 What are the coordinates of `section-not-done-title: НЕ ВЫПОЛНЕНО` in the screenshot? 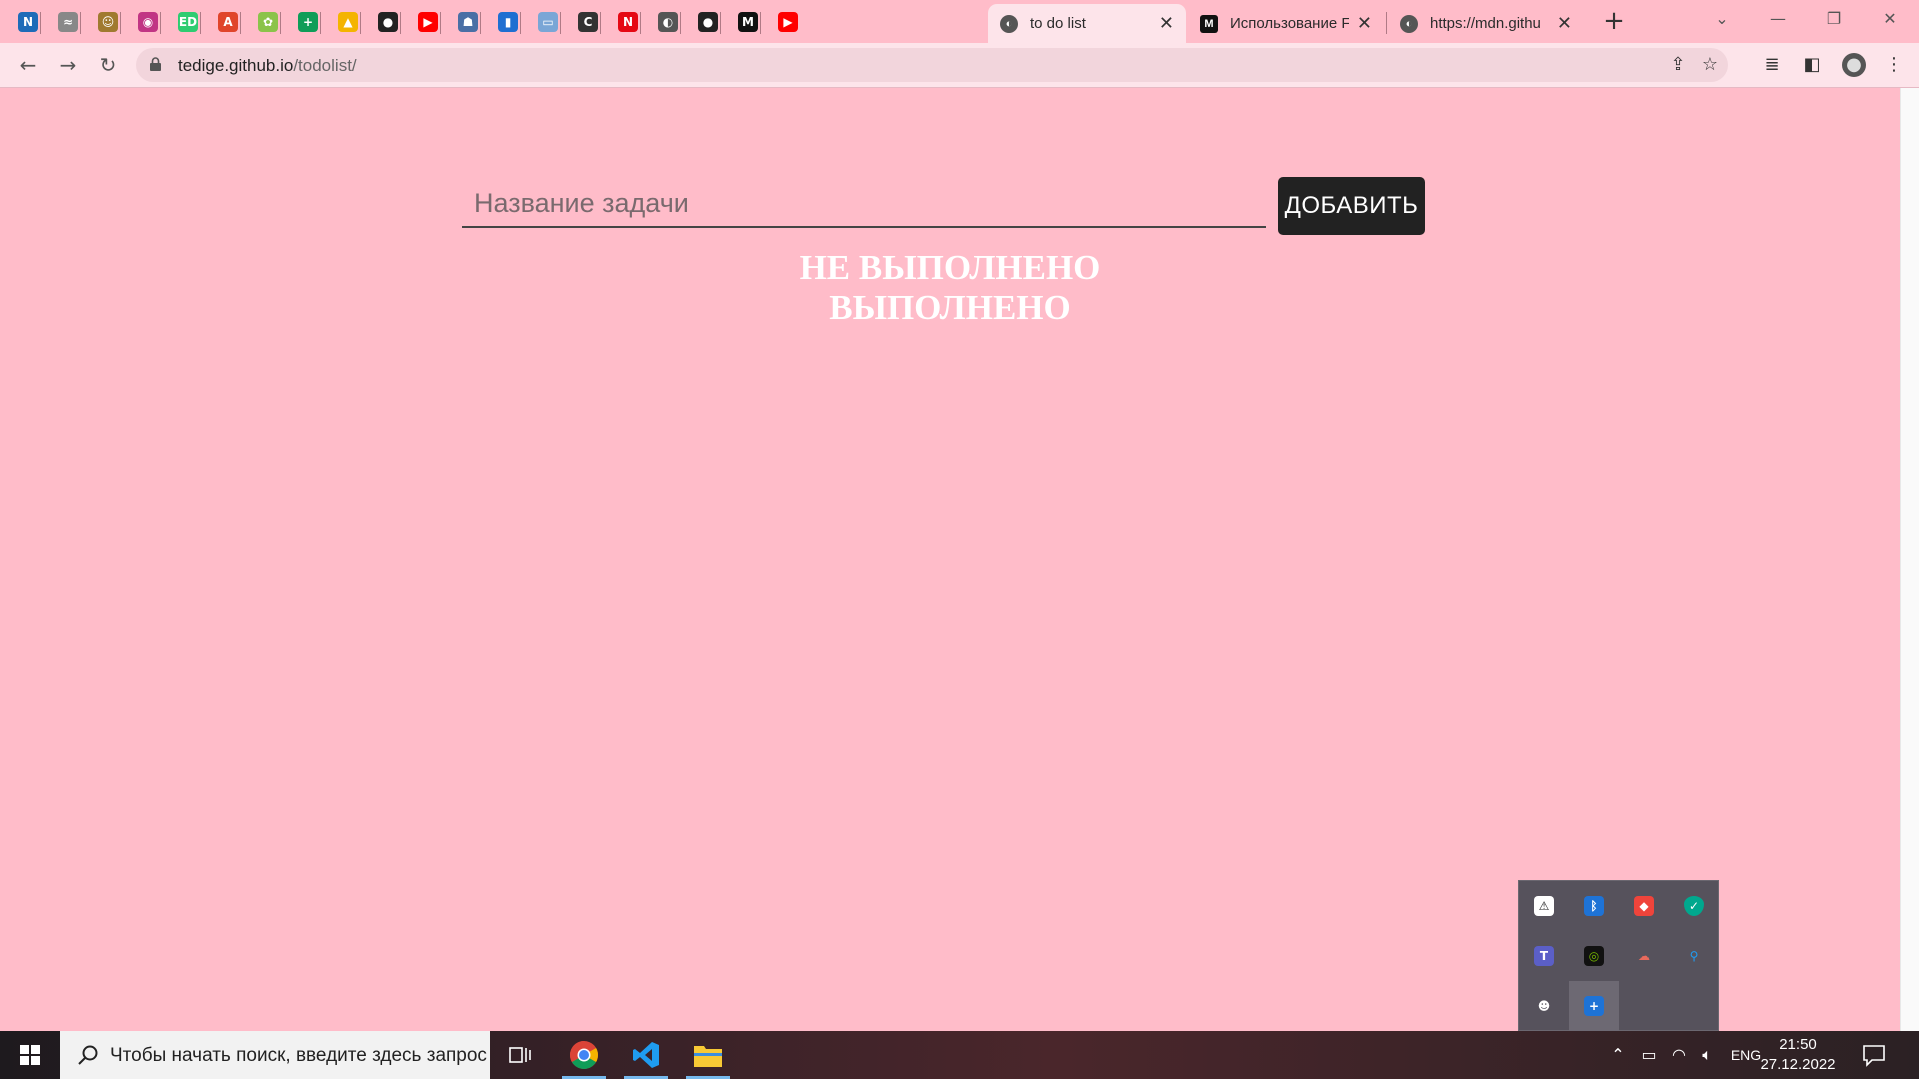 It's located at (950, 267).